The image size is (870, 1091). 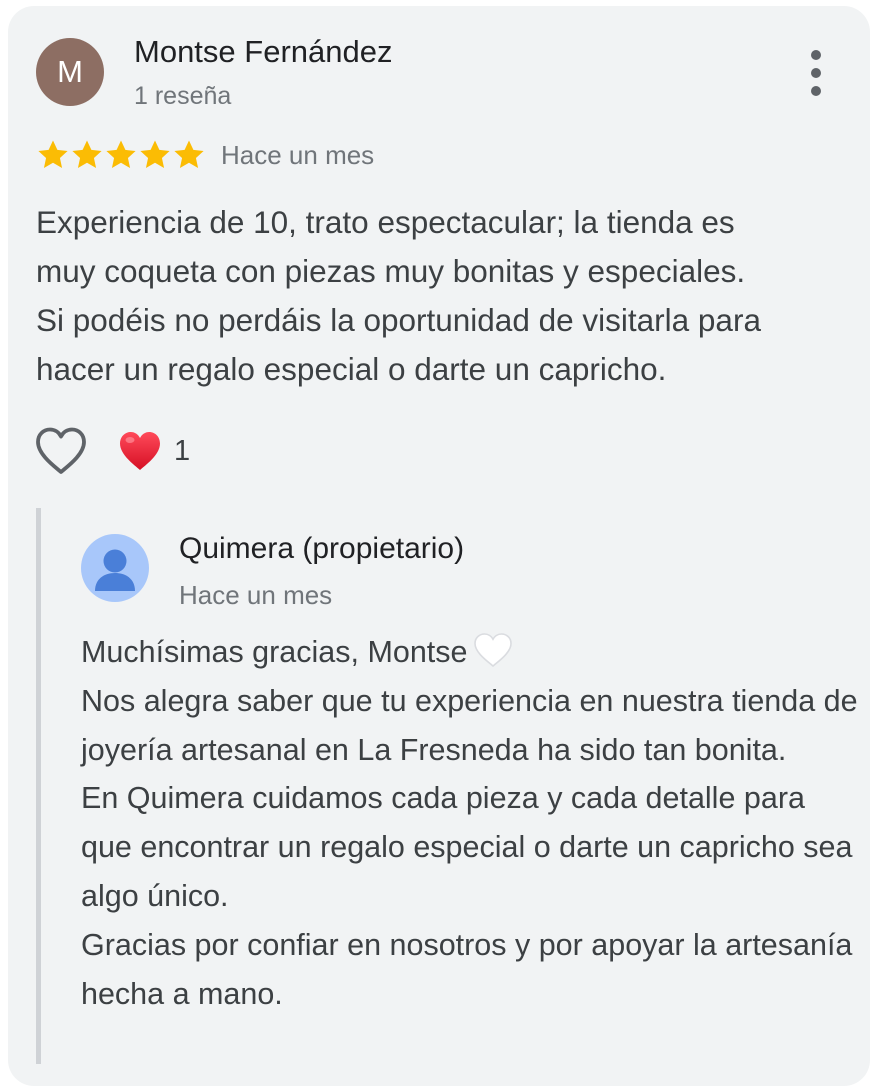 What do you see at coordinates (493, 650) in the screenshot?
I see `white-heart-icon` at bounding box center [493, 650].